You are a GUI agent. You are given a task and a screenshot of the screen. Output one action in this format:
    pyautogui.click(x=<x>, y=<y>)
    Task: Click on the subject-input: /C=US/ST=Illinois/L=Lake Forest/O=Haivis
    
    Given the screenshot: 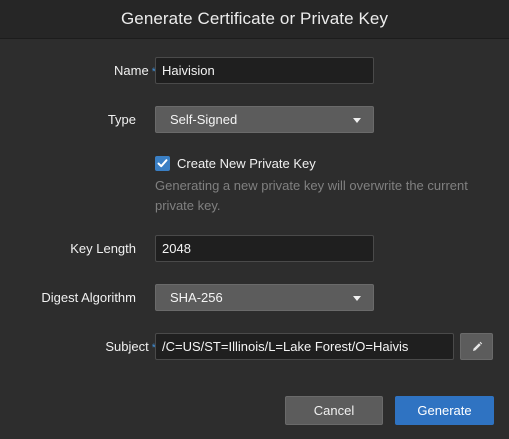 What is the action you would take?
    pyautogui.click(x=304, y=346)
    